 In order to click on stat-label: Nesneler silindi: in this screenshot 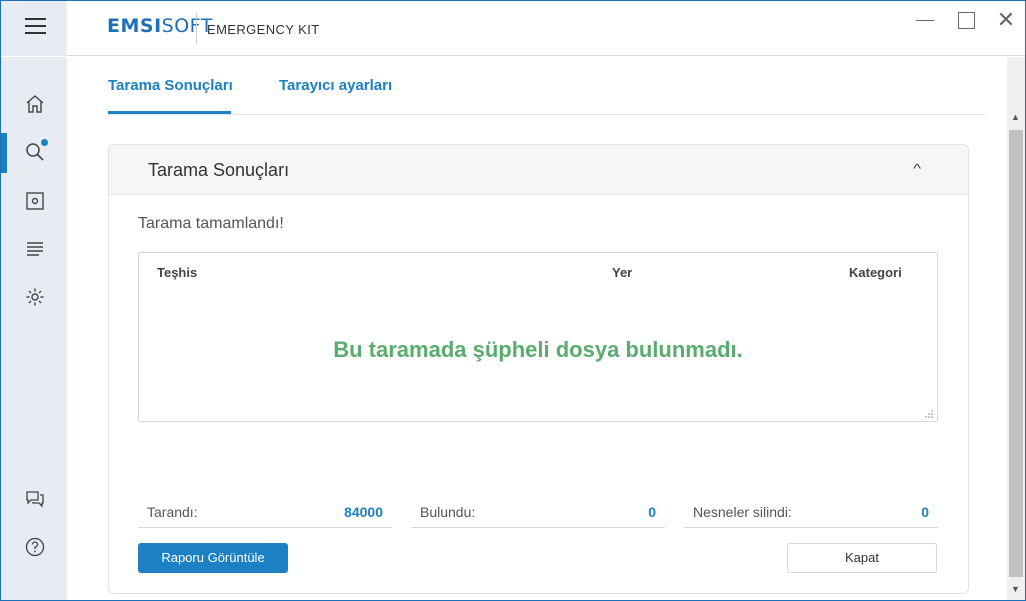, I will do `click(742, 512)`.